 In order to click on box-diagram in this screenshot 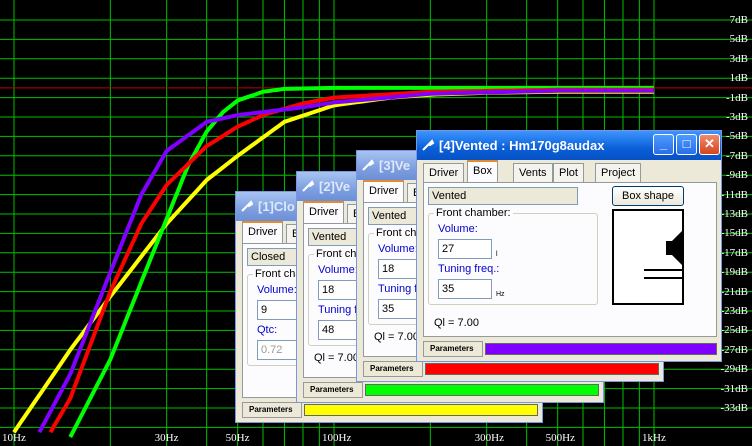, I will do `click(648, 257)`.